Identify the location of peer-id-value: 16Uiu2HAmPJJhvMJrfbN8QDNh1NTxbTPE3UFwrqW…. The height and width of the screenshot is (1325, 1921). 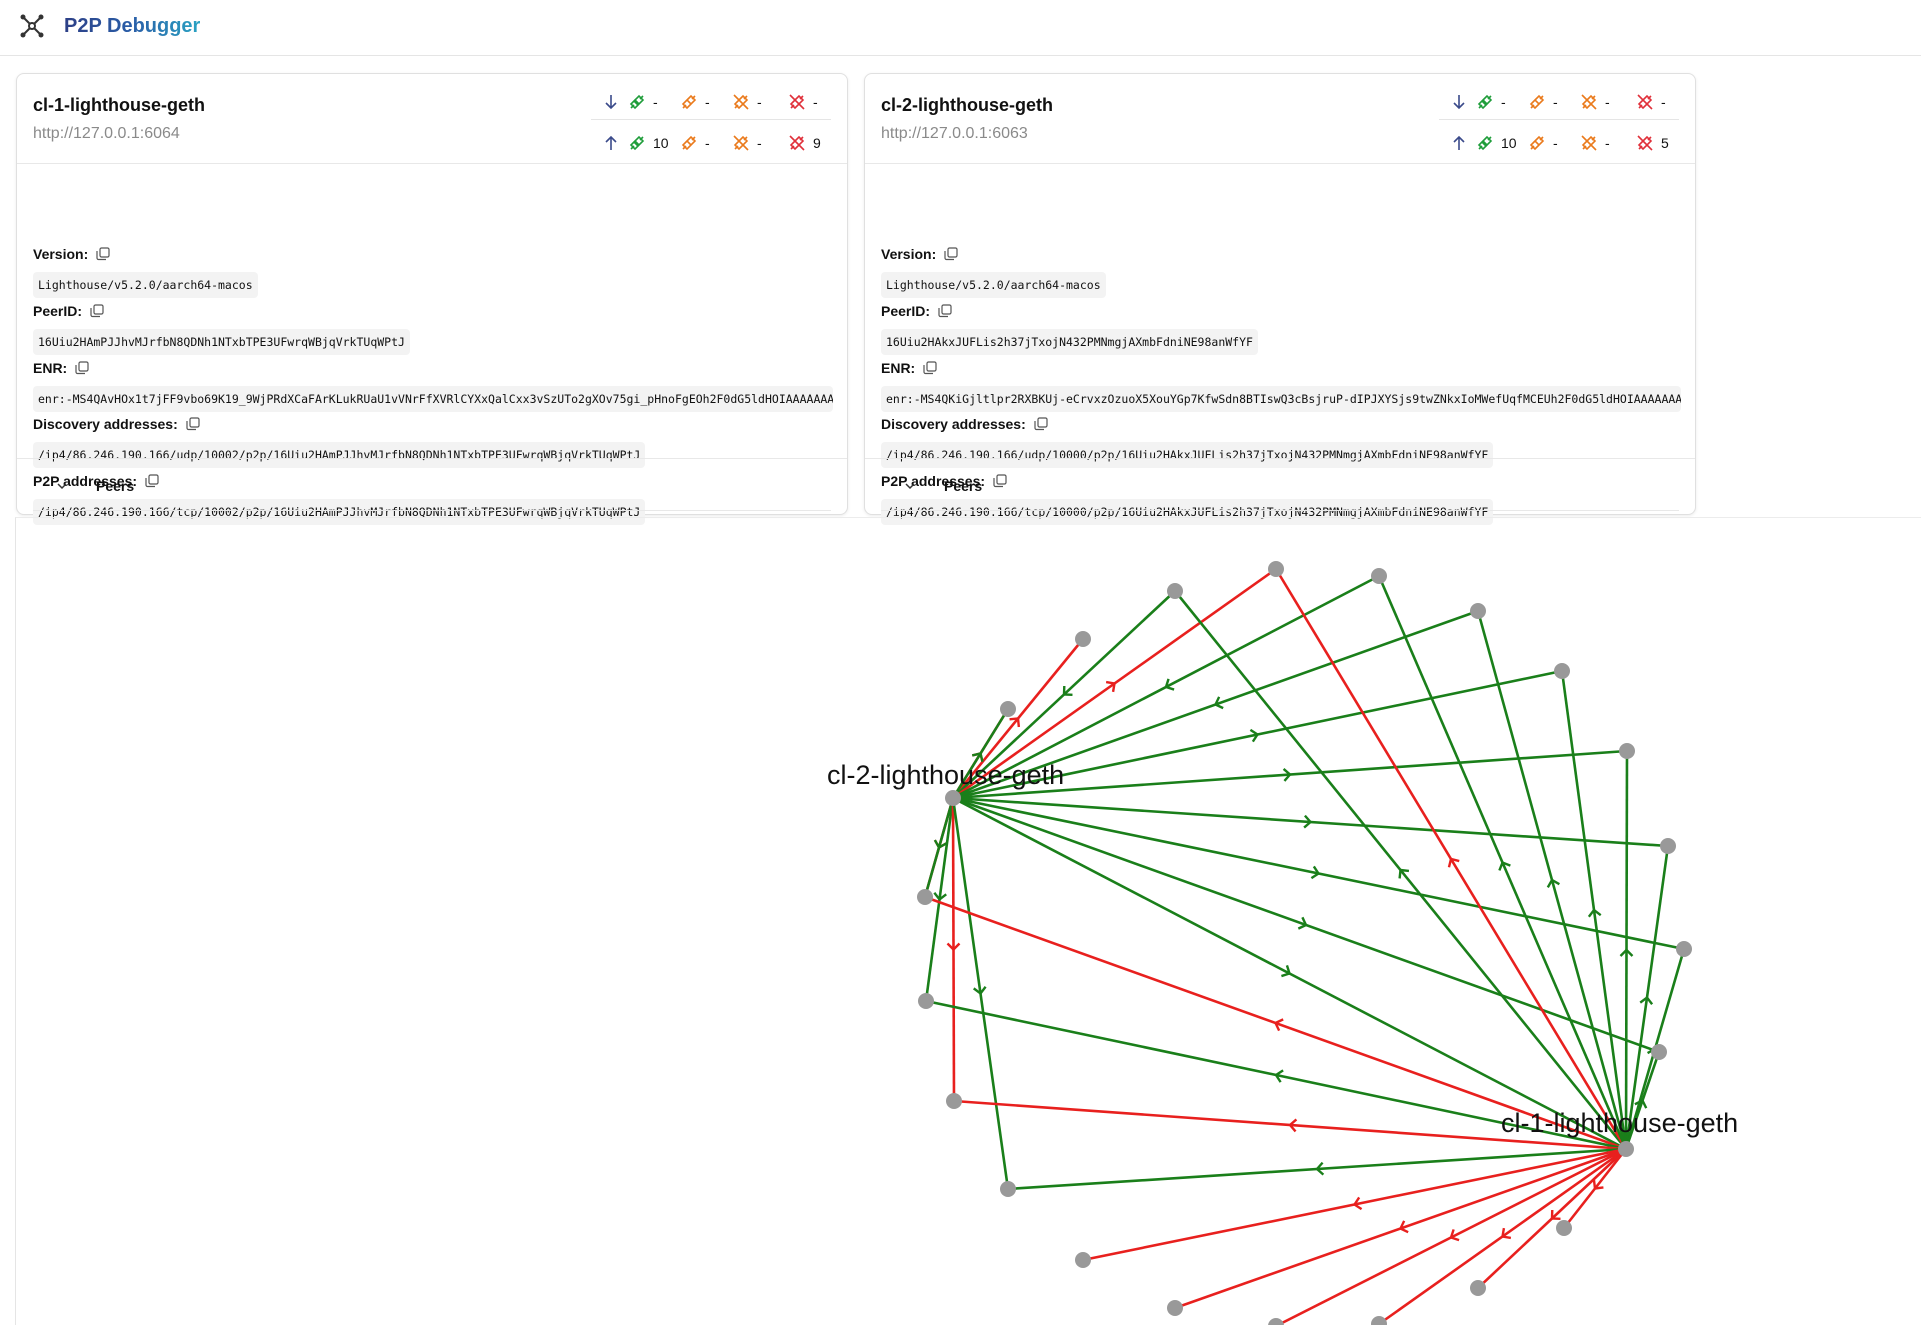
(221, 342).